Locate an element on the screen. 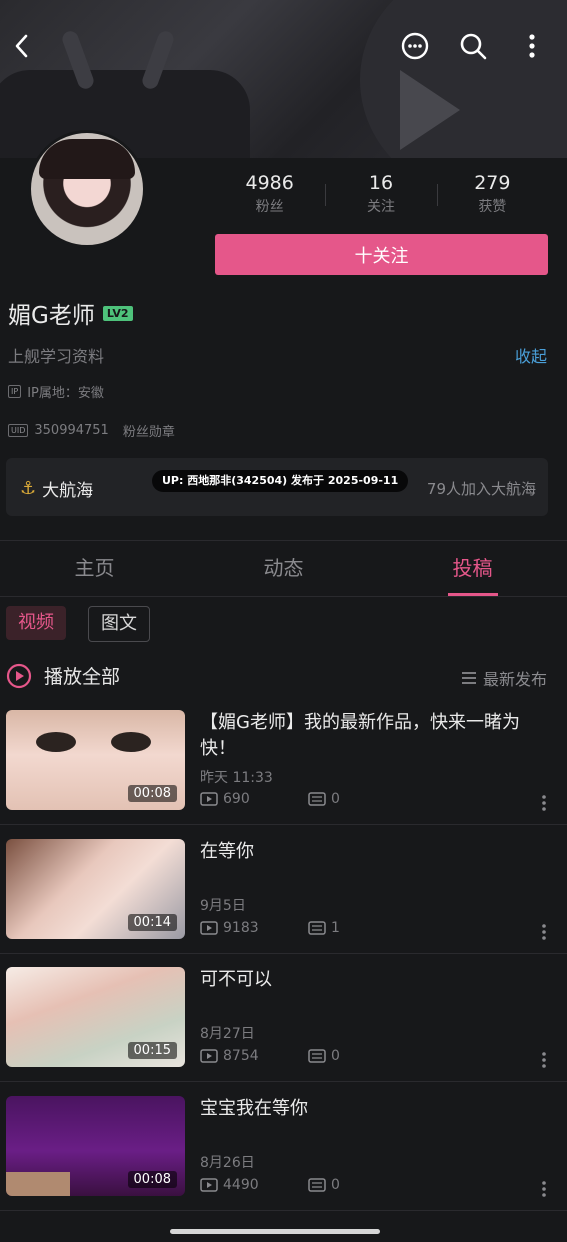  ip-location-row: IP IP属地：安徽 is located at coordinates (56, 391).